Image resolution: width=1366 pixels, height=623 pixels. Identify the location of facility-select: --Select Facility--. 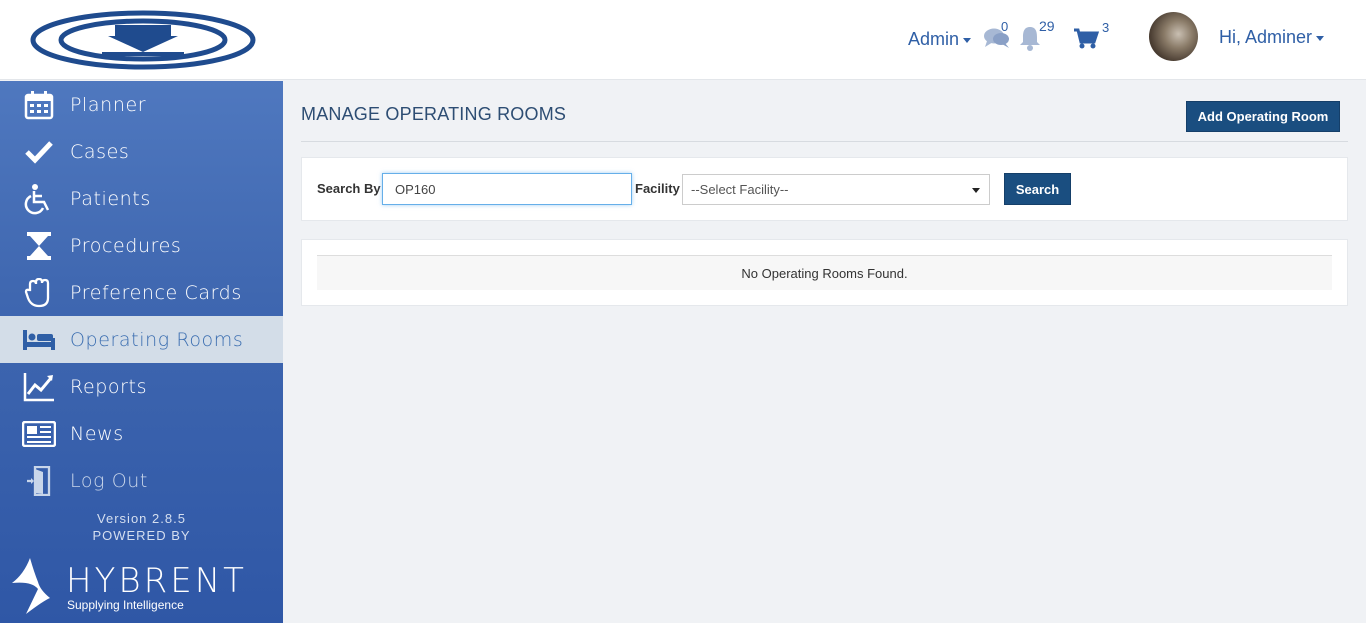
(836, 189).